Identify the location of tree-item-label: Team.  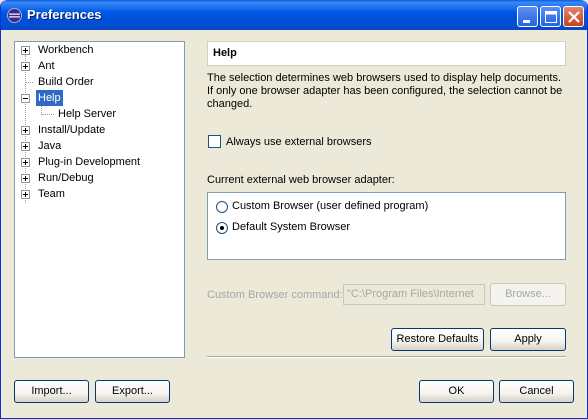
(51, 194).